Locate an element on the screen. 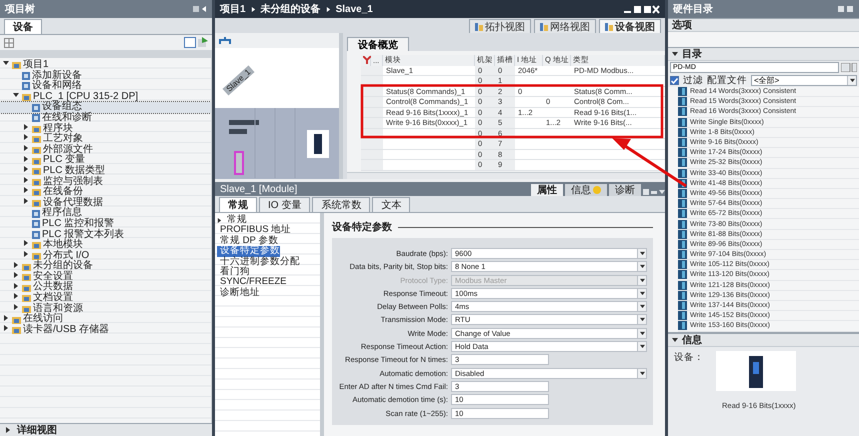 Image resolution: width=859 pixels, height=436 pixels. tree-item: 设备和网络 is located at coordinates (105, 86).